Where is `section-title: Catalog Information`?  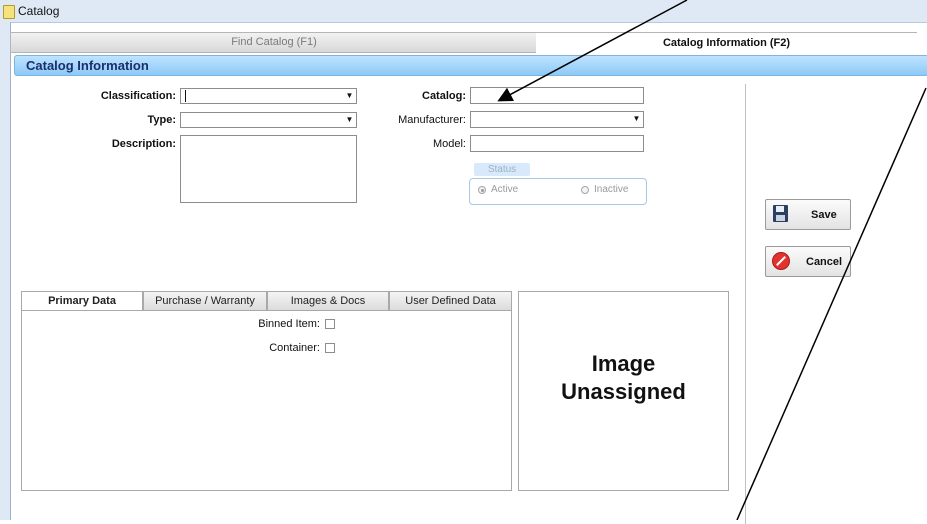 section-title: Catalog Information is located at coordinates (87, 65).